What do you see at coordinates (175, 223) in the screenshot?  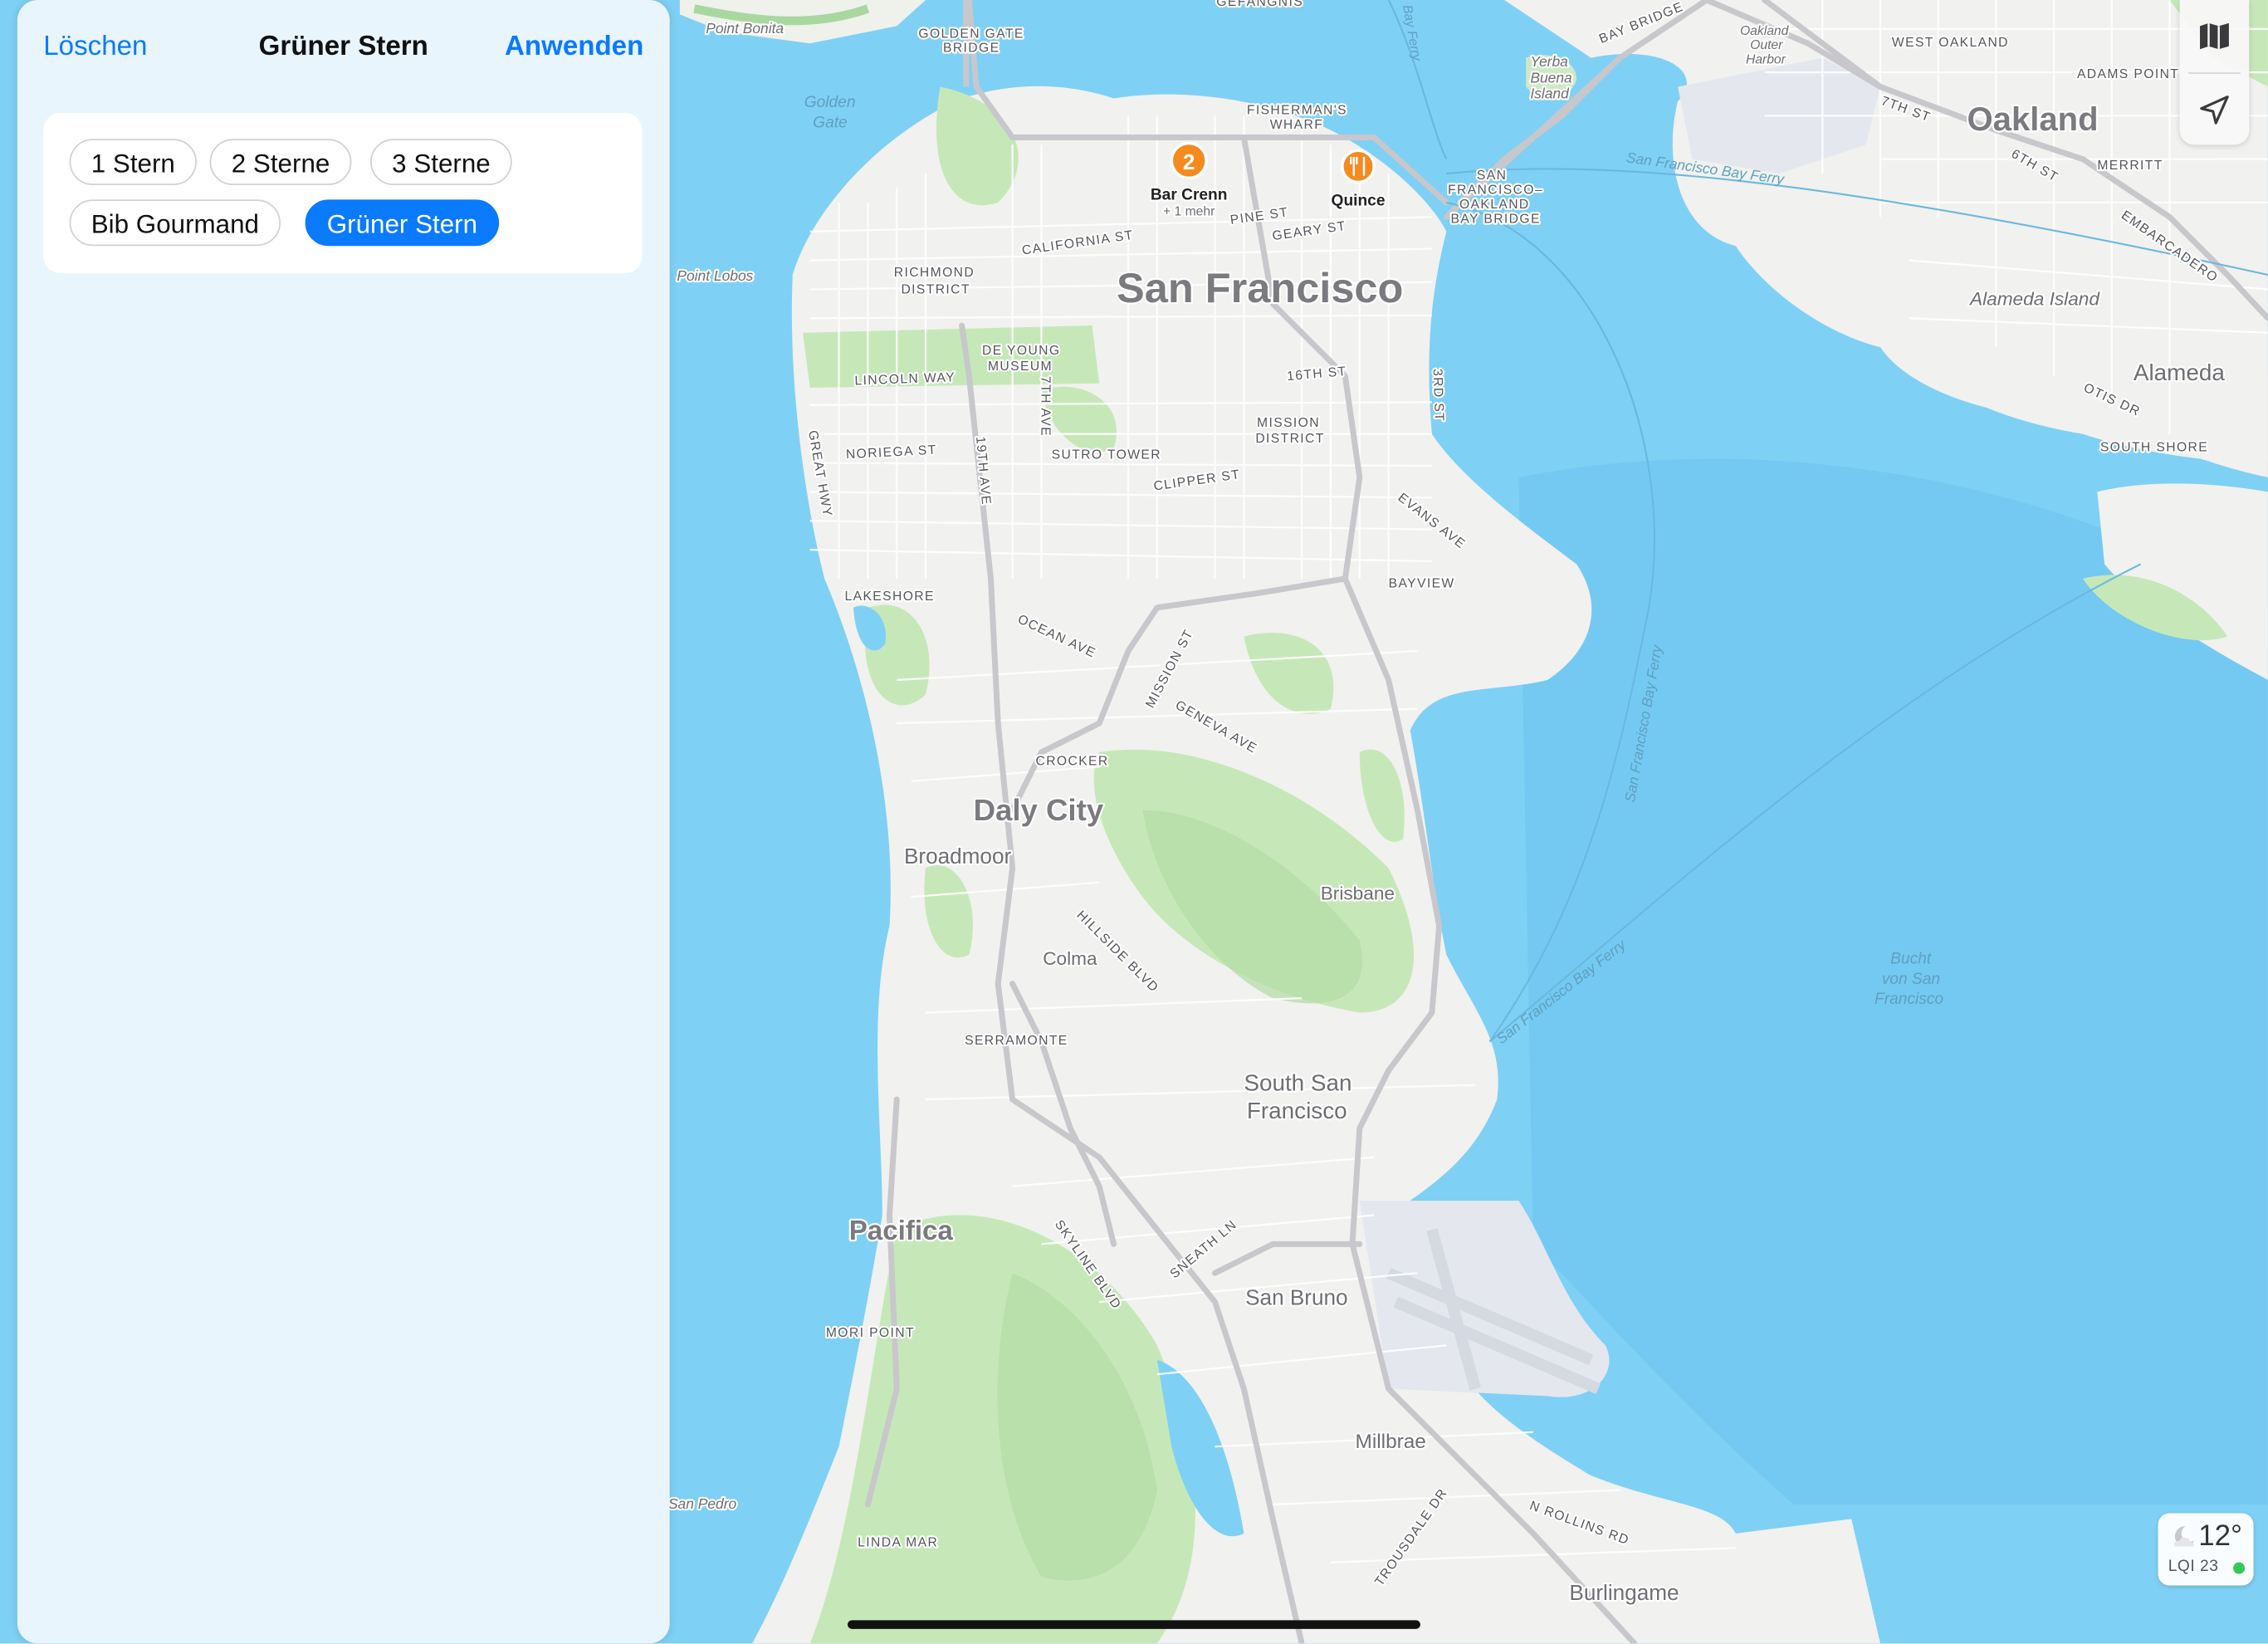 I see `chip-bib-gourmand: Bib Gourmand` at bounding box center [175, 223].